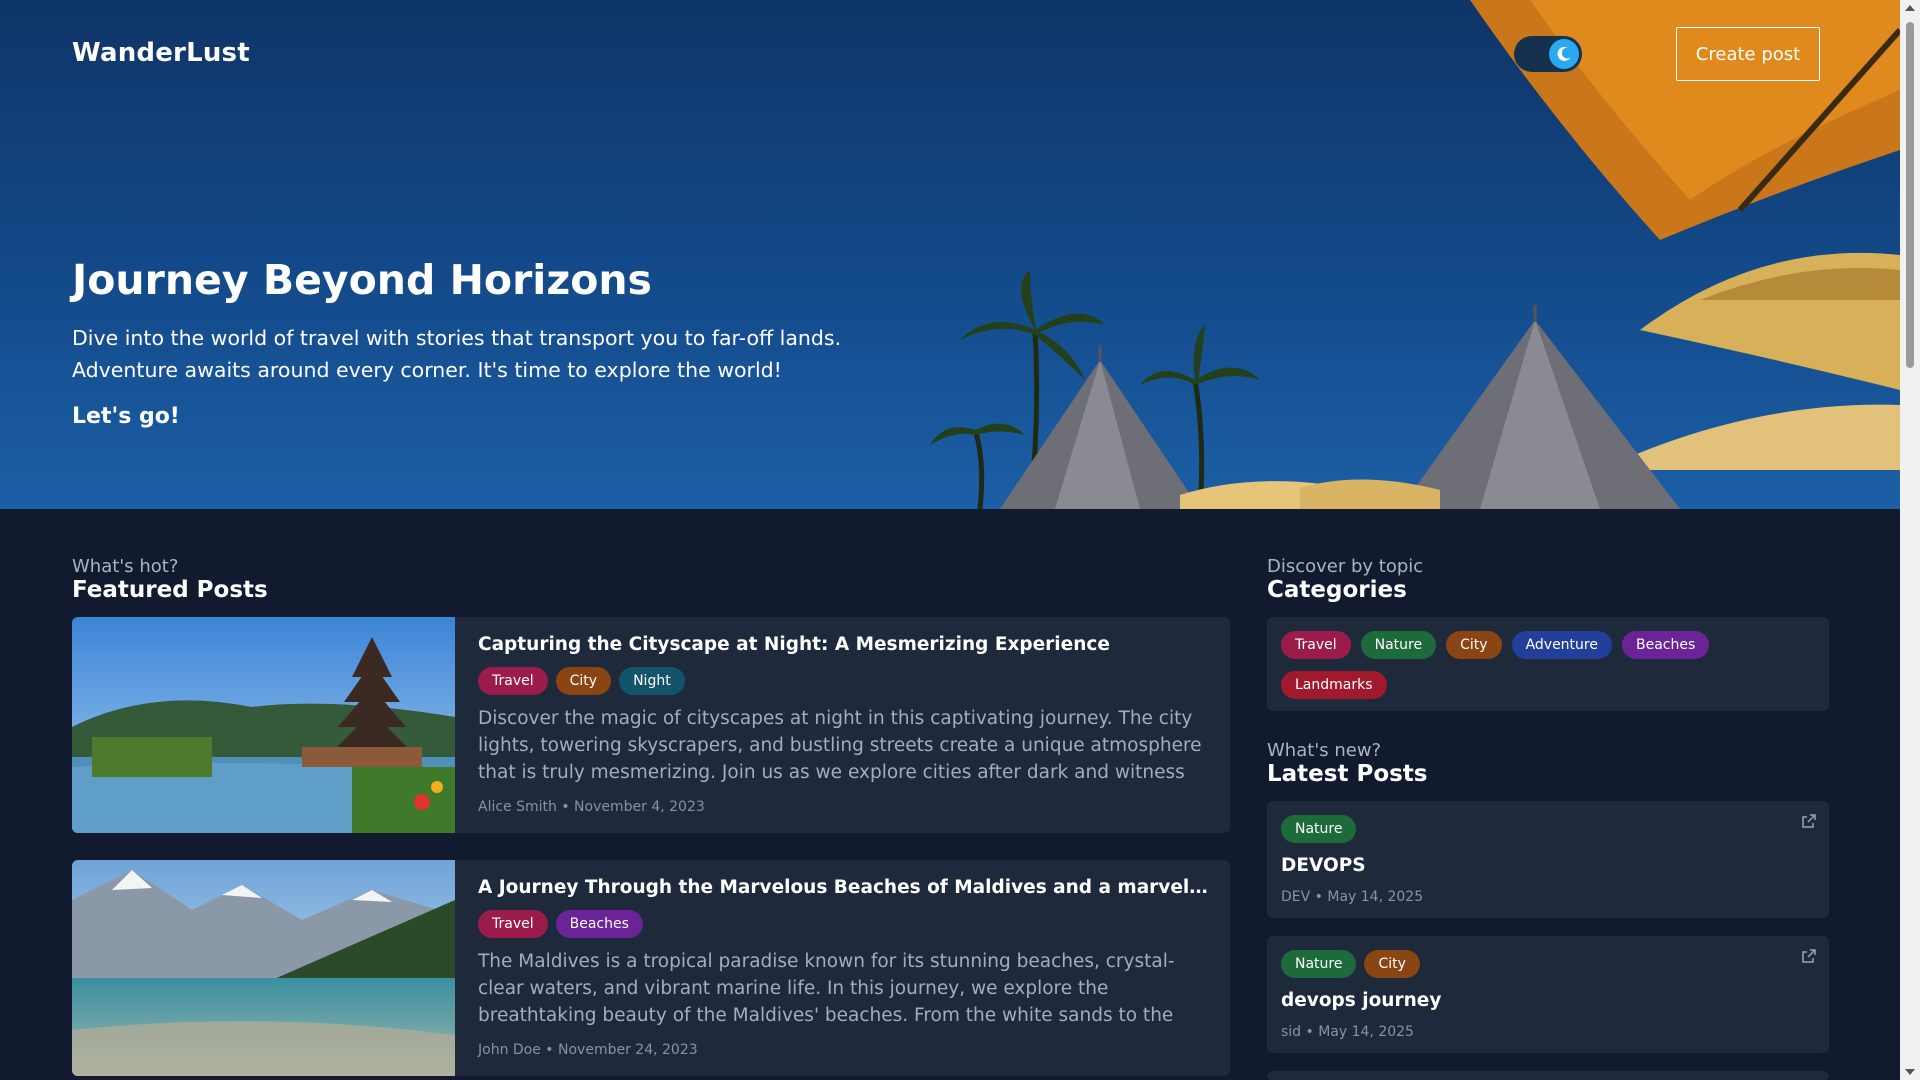  Describe the element at coordinates (1910, 8) in the screenshot. I see `scroll-up-icon` at that location.